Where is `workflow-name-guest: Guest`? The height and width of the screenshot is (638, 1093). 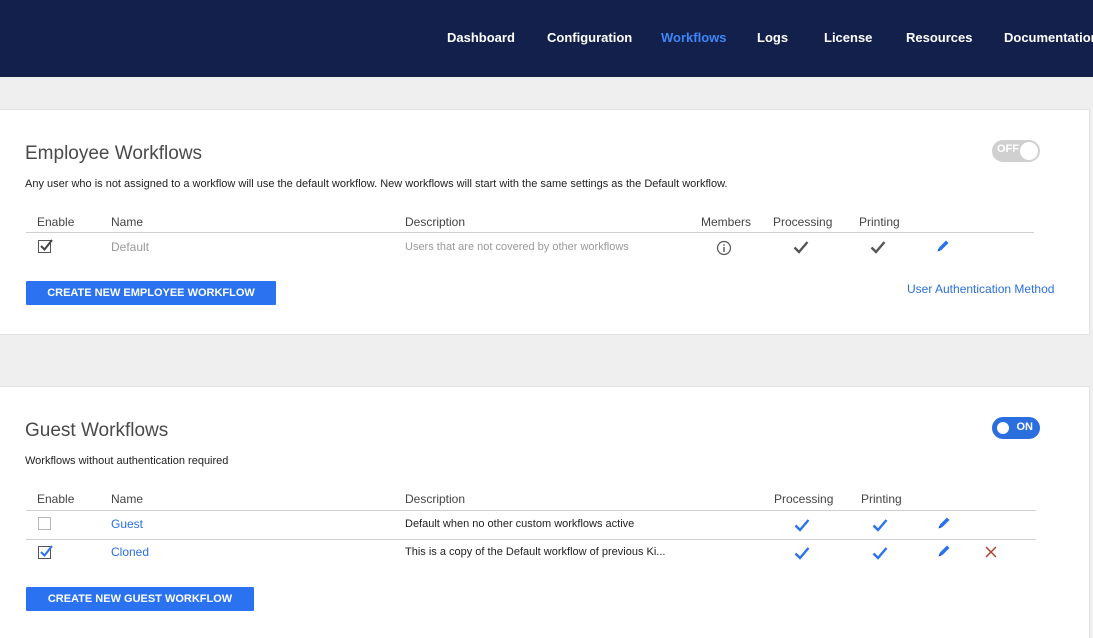 workflow-name-guest: Guest is located at coordinates (127, 524).